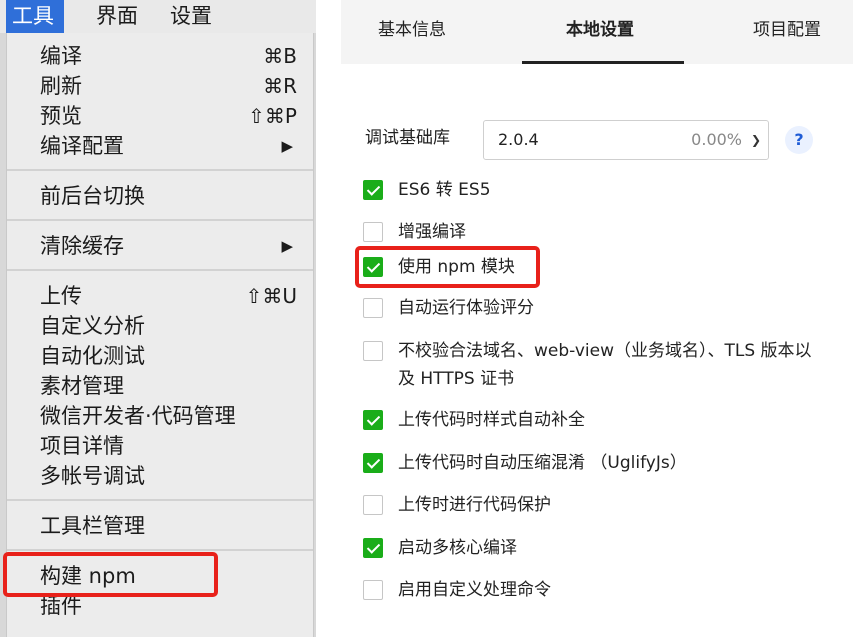 This screenshot has height=637, width=853. What do you see at coordinates (160, 446) in the screenshot?
I see `menu-item-project-details: 项目详情` at bounding box center [160, 446].